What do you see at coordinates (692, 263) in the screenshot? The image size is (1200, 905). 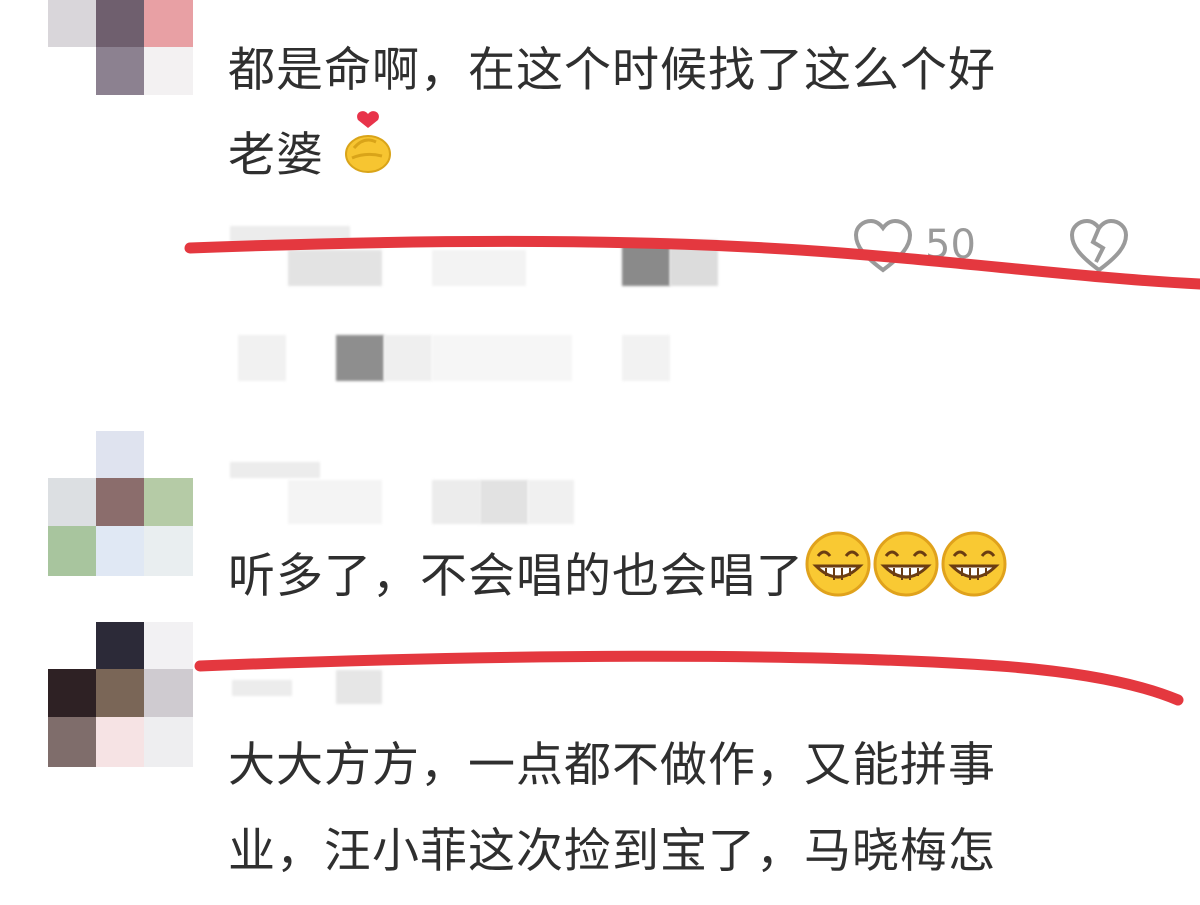 I see `annotation-underline` at bounding box center [692, 263].